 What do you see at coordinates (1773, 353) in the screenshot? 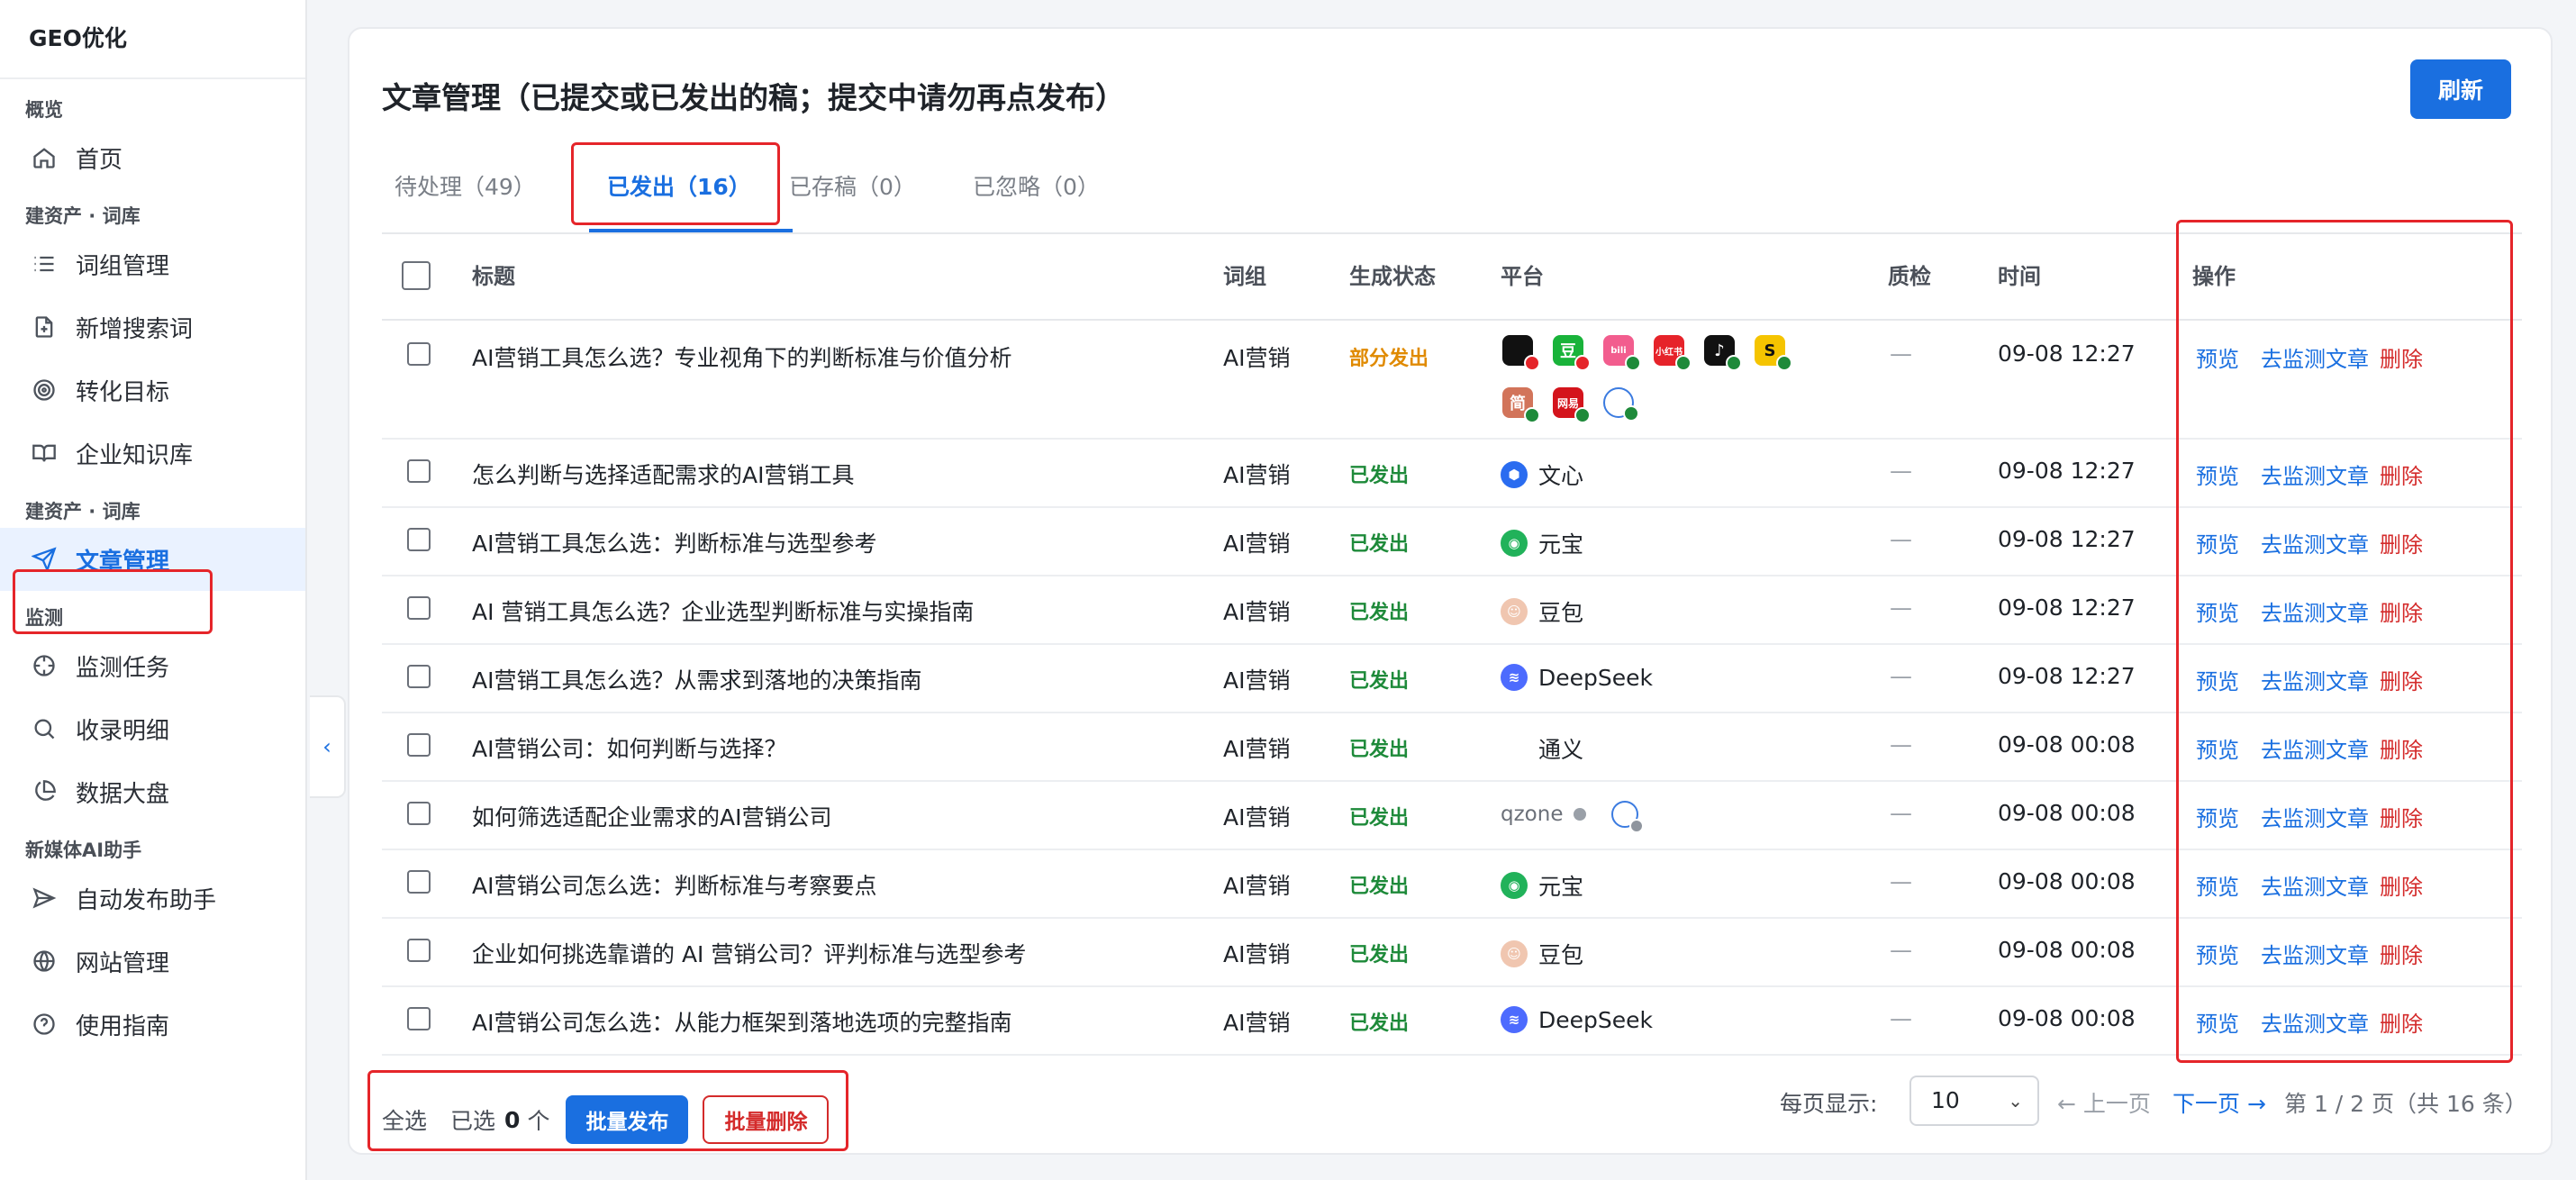
I see `sohu-icon: S` at bounding box center [1773, 353].